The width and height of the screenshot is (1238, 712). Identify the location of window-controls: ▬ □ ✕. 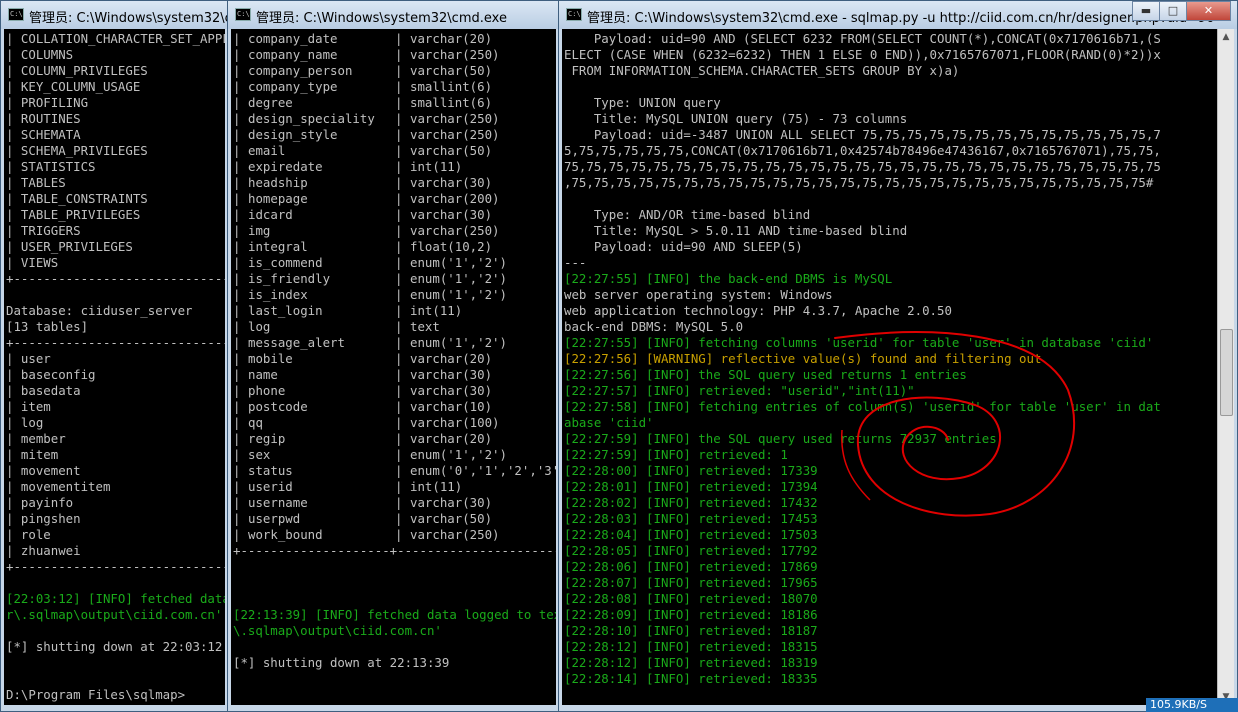
(1181, 11).